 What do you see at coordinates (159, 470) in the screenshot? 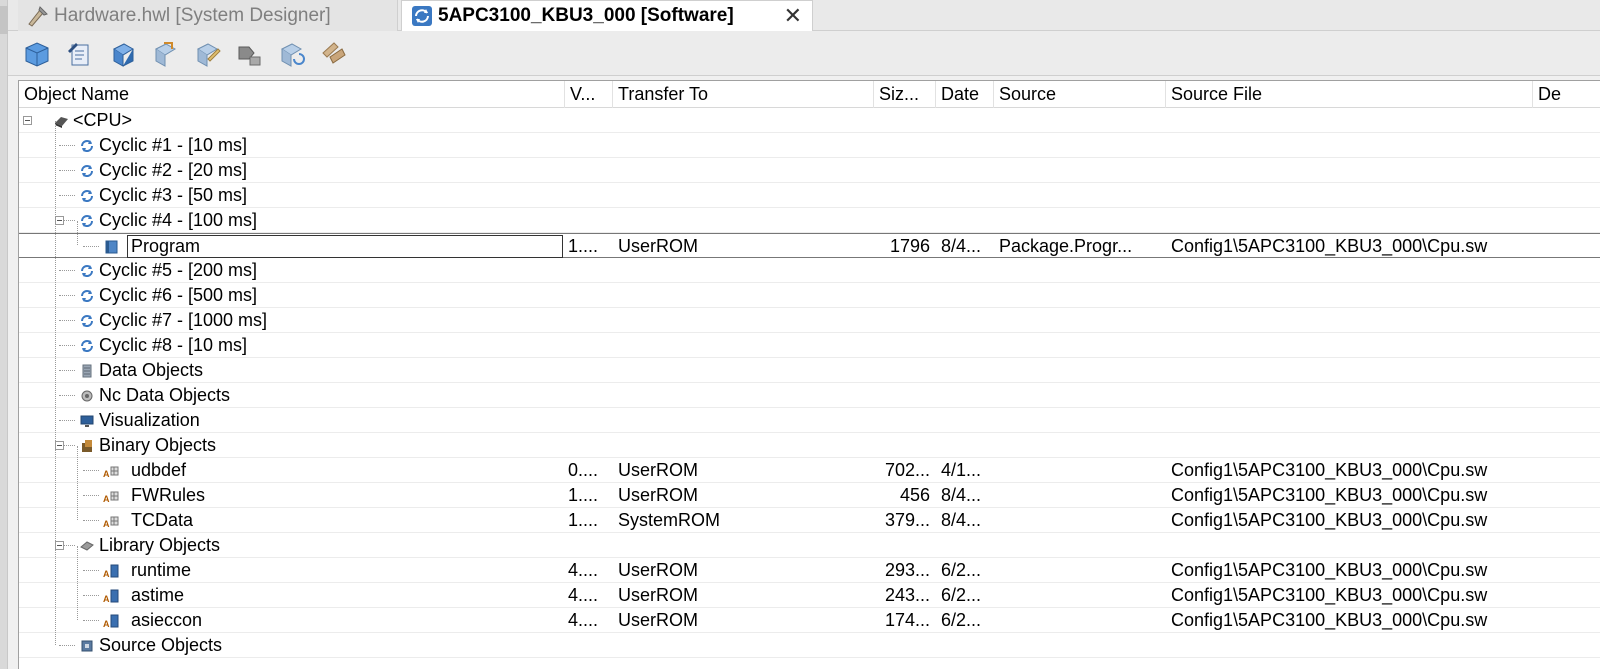
I see `object-name: udbdef` at bounding box center [159, 470].